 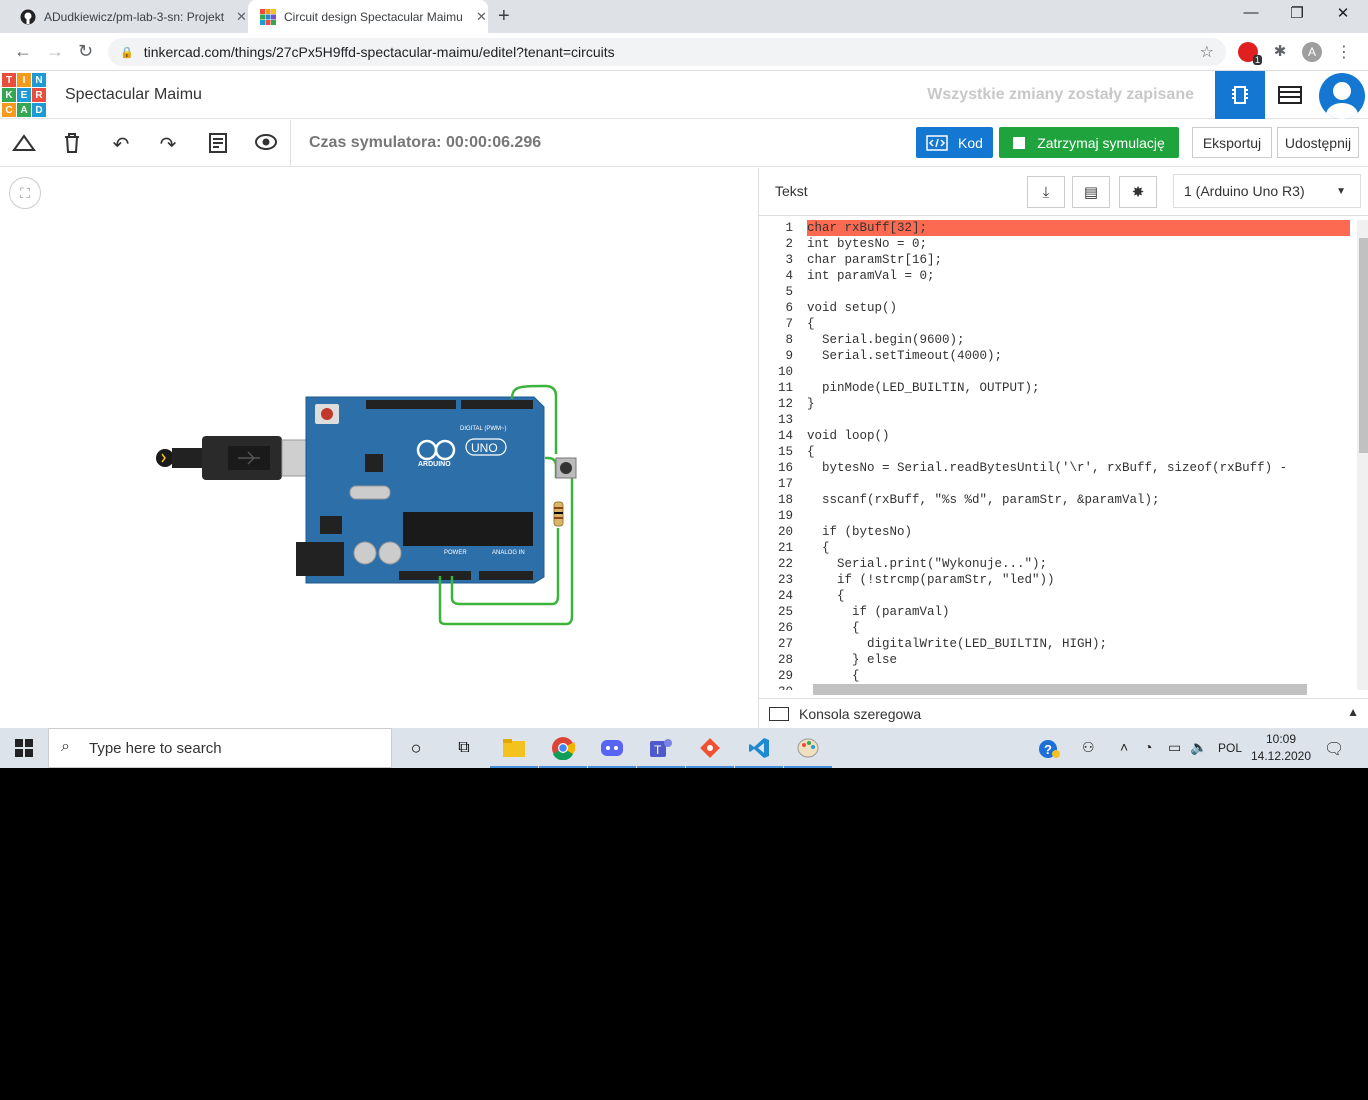 What do you see at coordinates (1240, 95) in the screenshot?
I see `circuit-view-button` at bounding box center [1240, 95].